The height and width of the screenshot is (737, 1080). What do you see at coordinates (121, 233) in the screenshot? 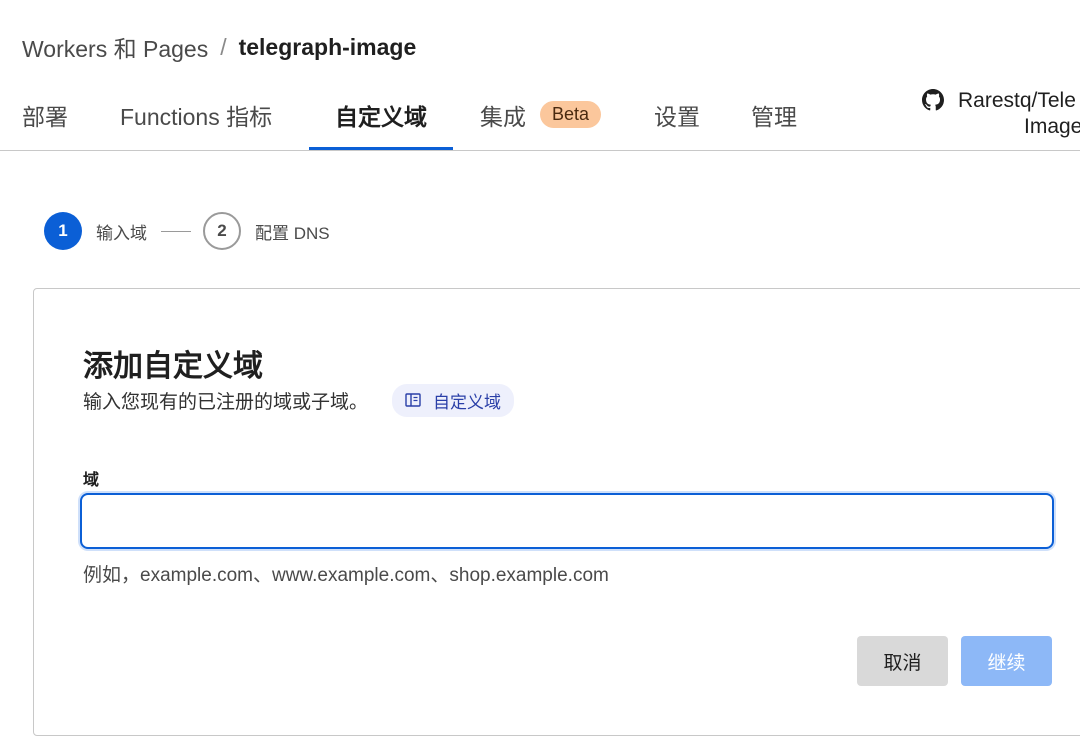
I see `step-1-label: 输入域` at bounding box center [121, 233].